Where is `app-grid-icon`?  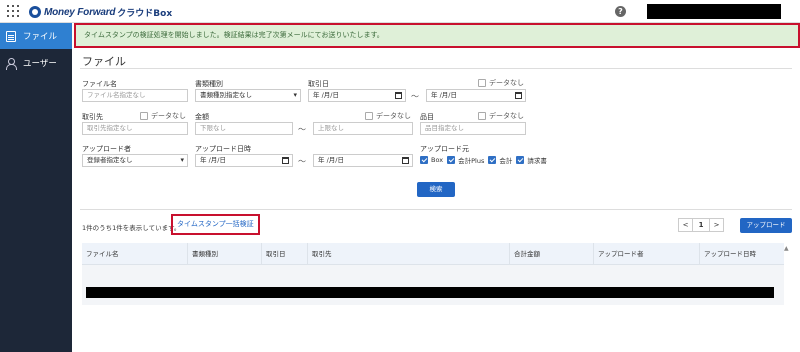
app-grid-icon is located at coordinates (13, 11).